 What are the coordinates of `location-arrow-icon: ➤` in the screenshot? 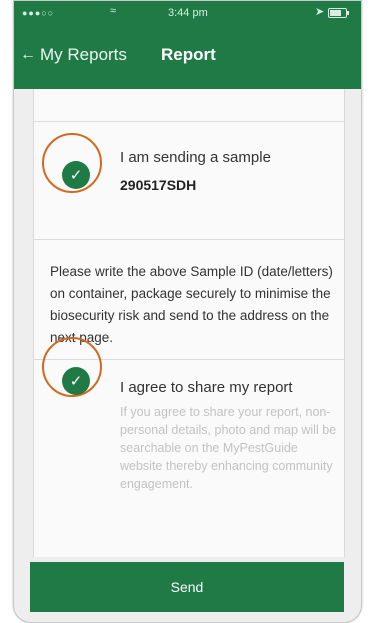 It's located at (320, 12).